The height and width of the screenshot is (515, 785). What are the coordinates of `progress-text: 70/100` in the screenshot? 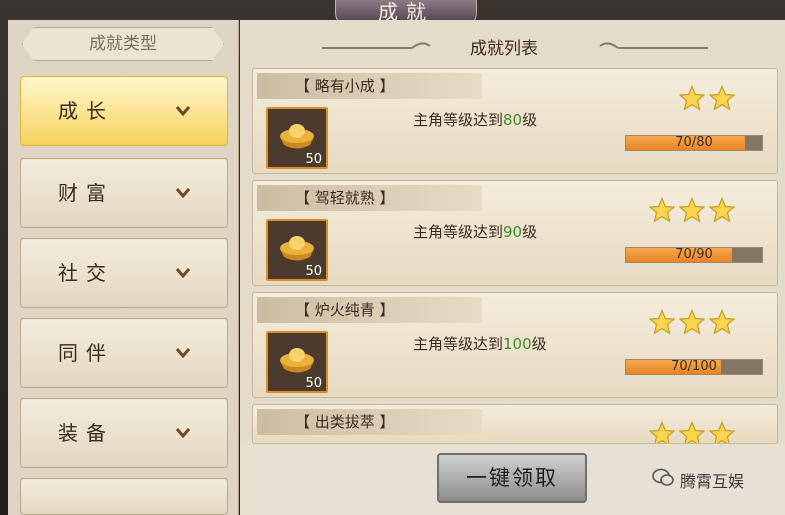 It's located at (694, 366).